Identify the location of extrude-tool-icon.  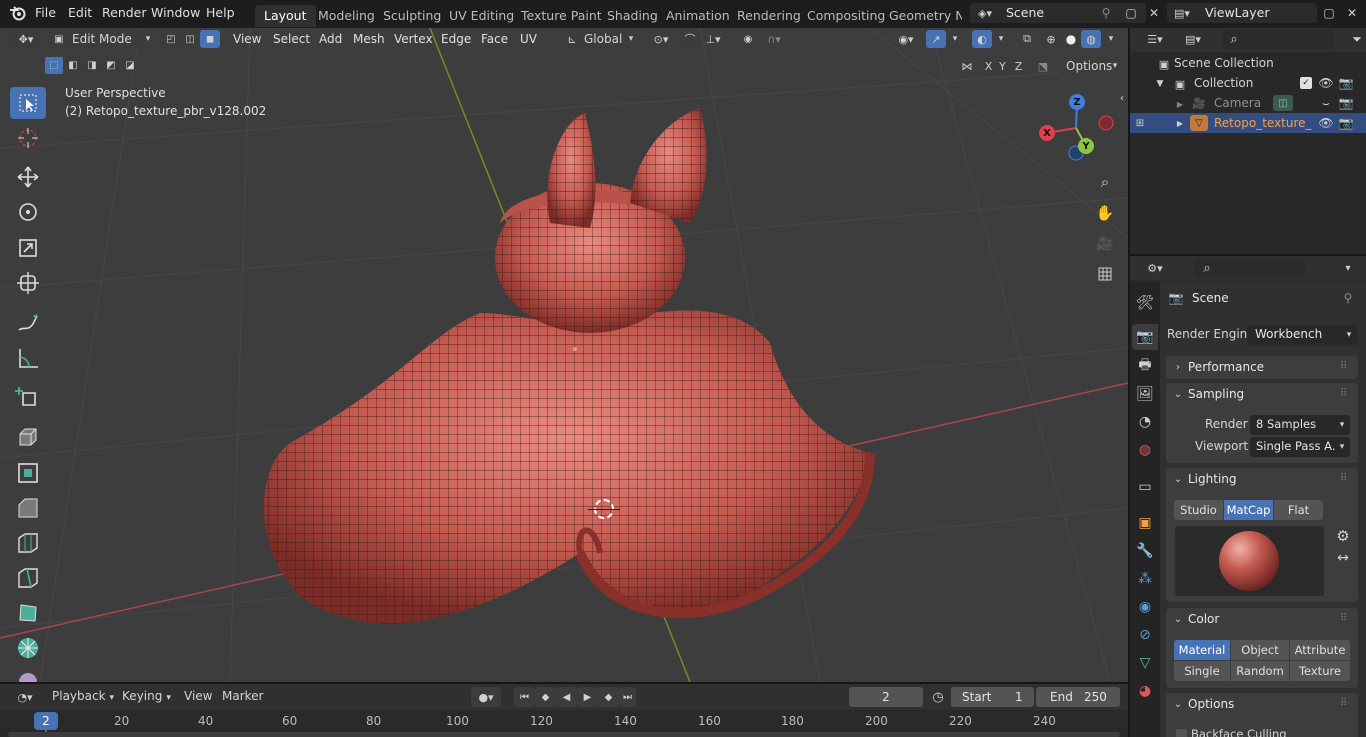
(28, 437).